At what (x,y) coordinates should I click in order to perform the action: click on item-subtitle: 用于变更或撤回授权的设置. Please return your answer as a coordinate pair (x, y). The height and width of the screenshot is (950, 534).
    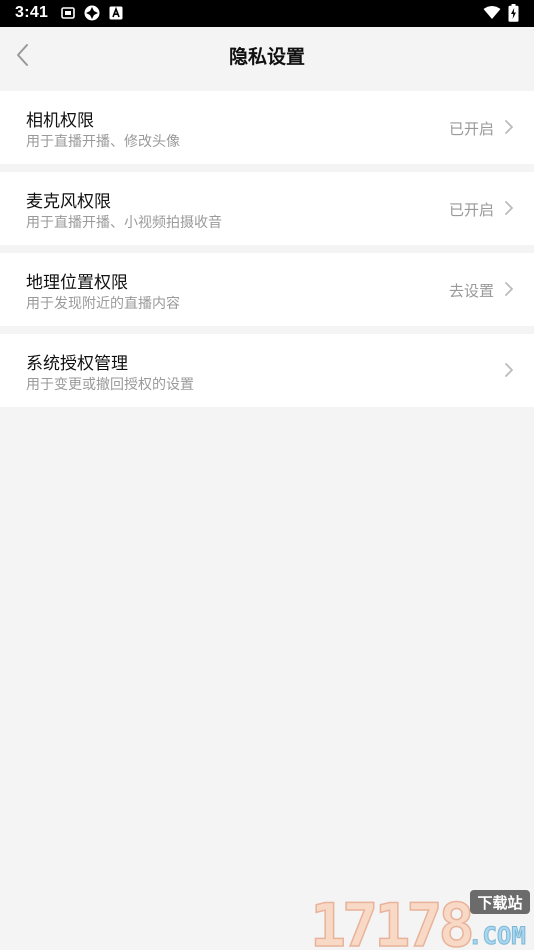
    Looking at the image, I should click on (110, 385).